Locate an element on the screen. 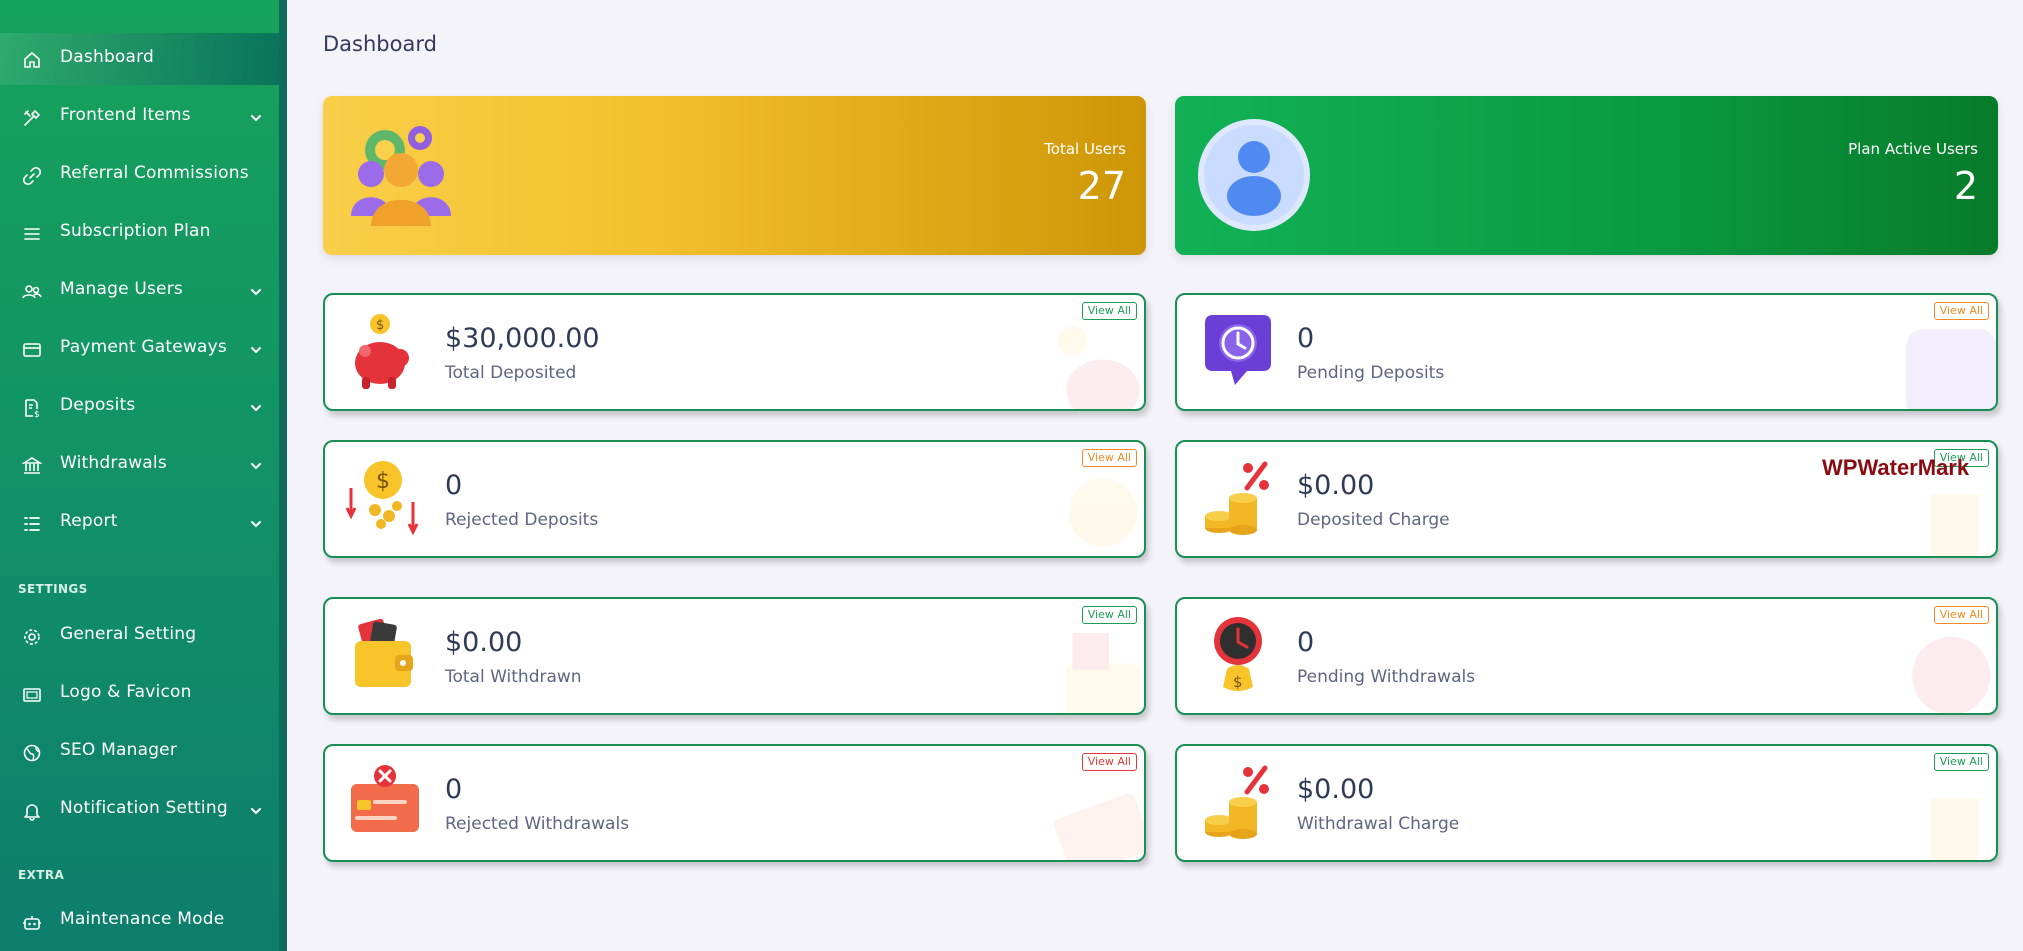 This screenshot has width=2023, height=951. sidebar-item-label: Withdrawals is located at coordinates (113, 463).